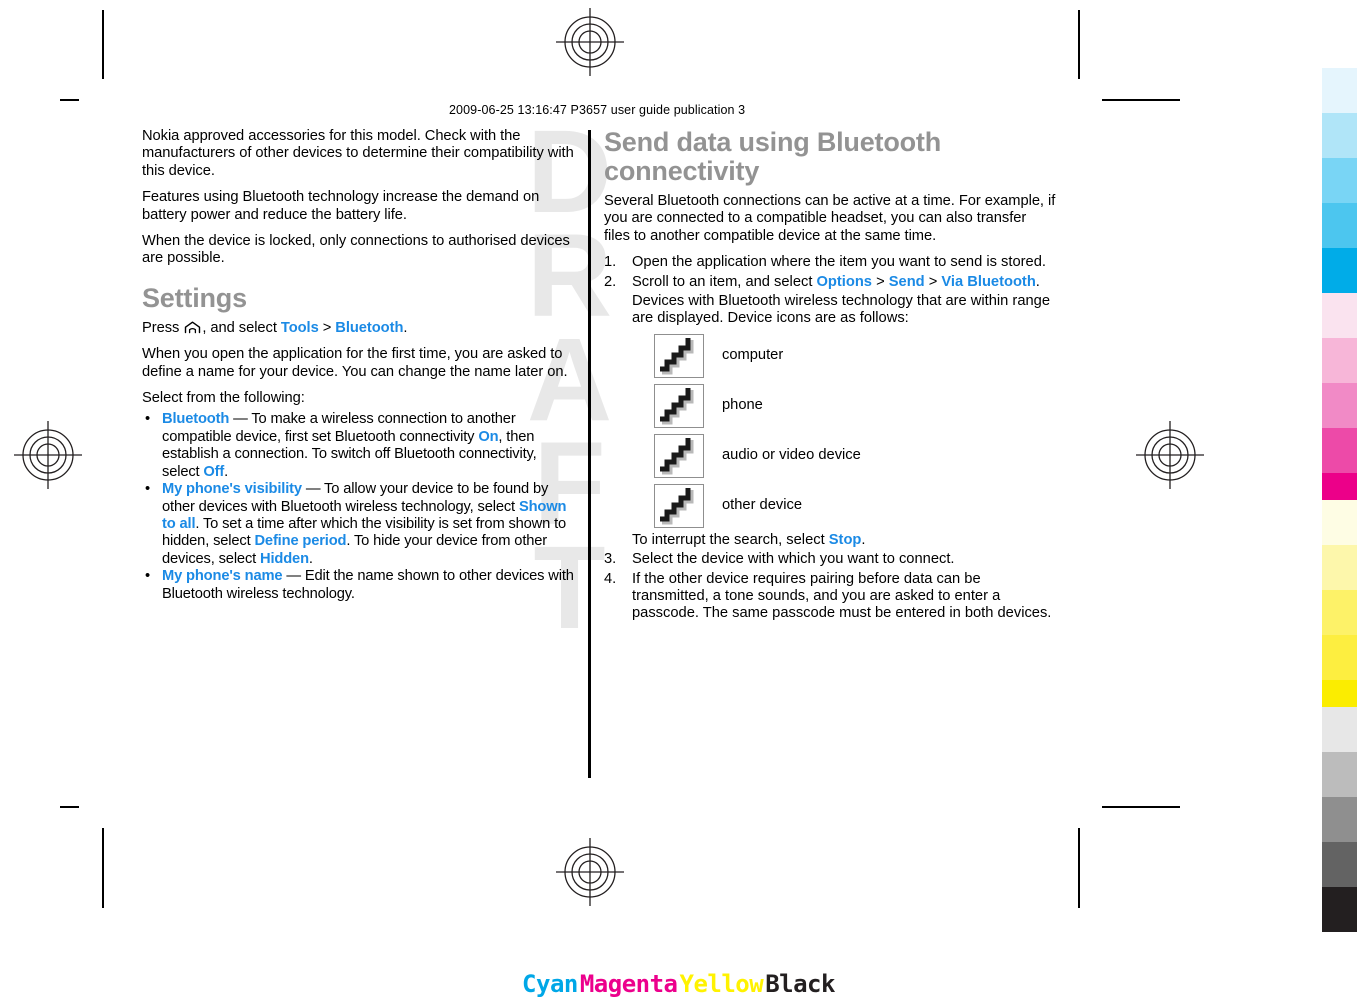 This screenshot has width=1357, height=1001. Describe the element at coordinates (232, 489) in the screenshot. I see `setting-name-link: My phone's visibility` at that location.